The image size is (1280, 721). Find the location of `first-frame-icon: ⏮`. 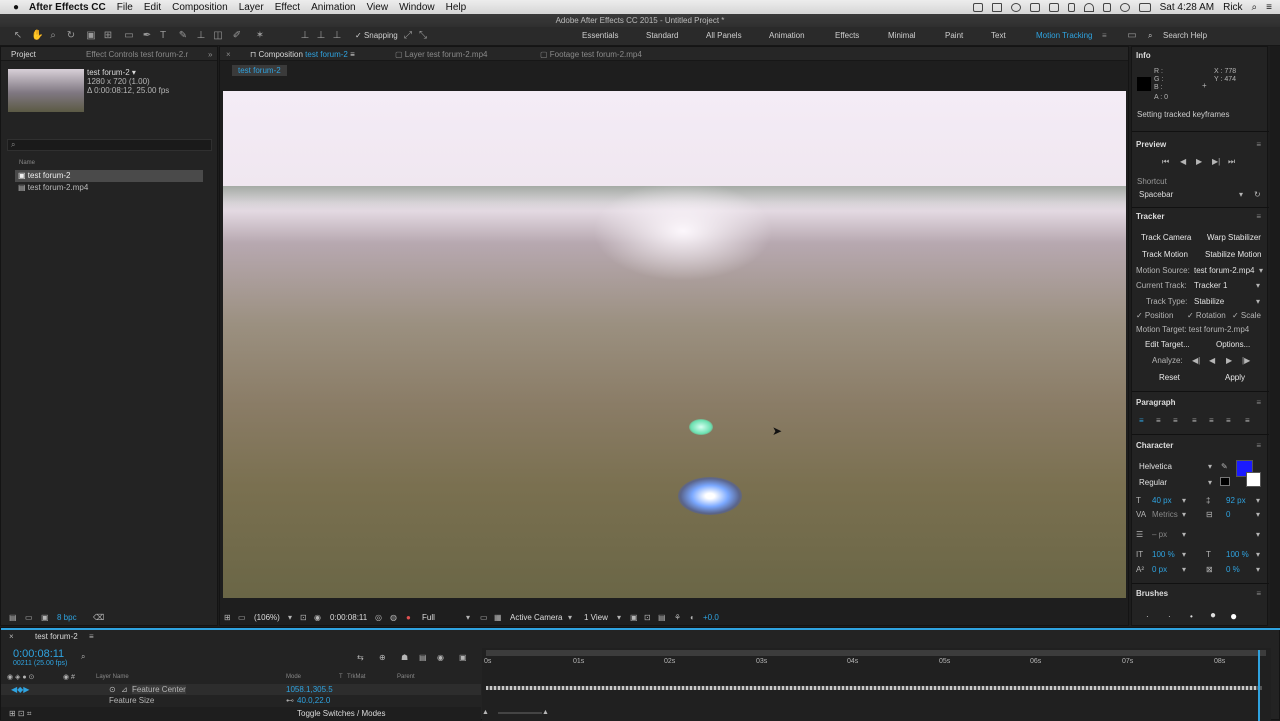

first-frame-icon: ⏮ is located at coordinates (1165, 162).